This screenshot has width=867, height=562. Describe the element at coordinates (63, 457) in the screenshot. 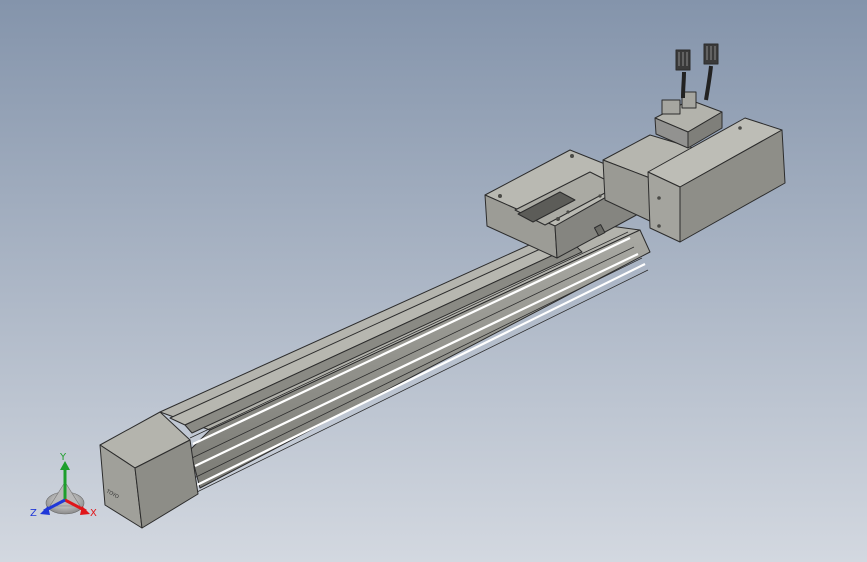

I see `y-axis-label: Y` at that location.